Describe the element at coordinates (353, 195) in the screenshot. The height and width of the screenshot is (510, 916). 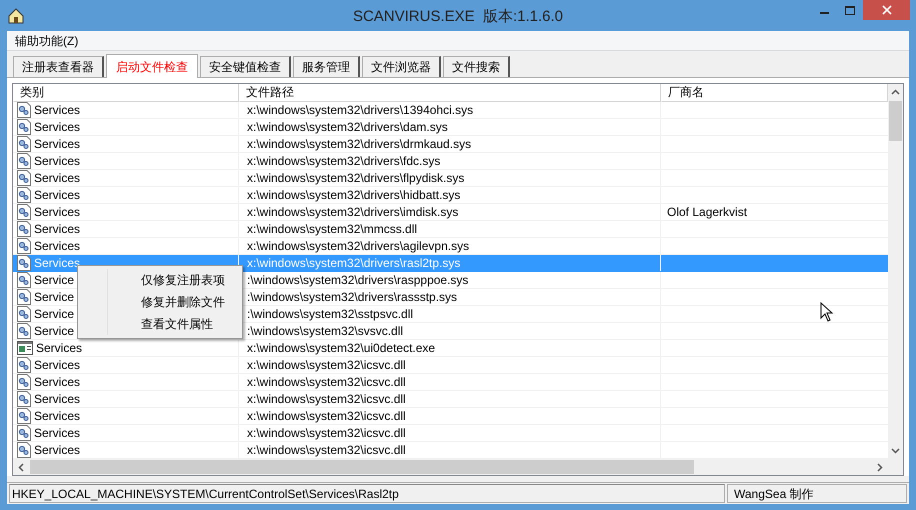
I see `table-cell: x:\windows\system32\drivers\hidbatt.sys` at that location.